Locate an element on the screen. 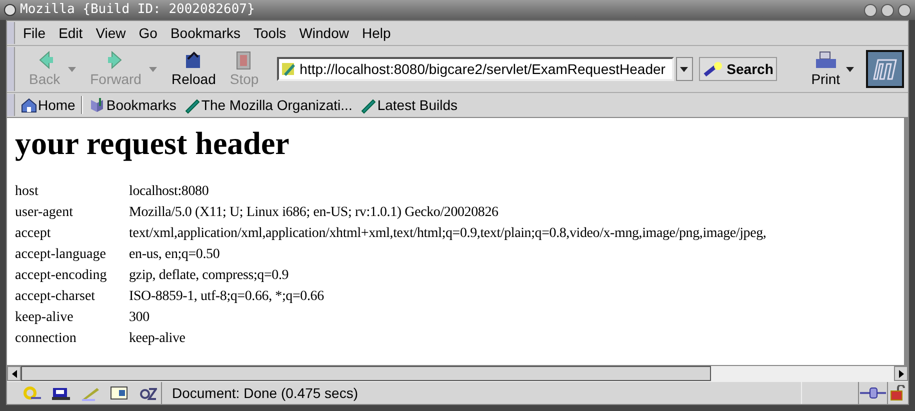  header-name: user-agent is located at coordinates (44, 213).